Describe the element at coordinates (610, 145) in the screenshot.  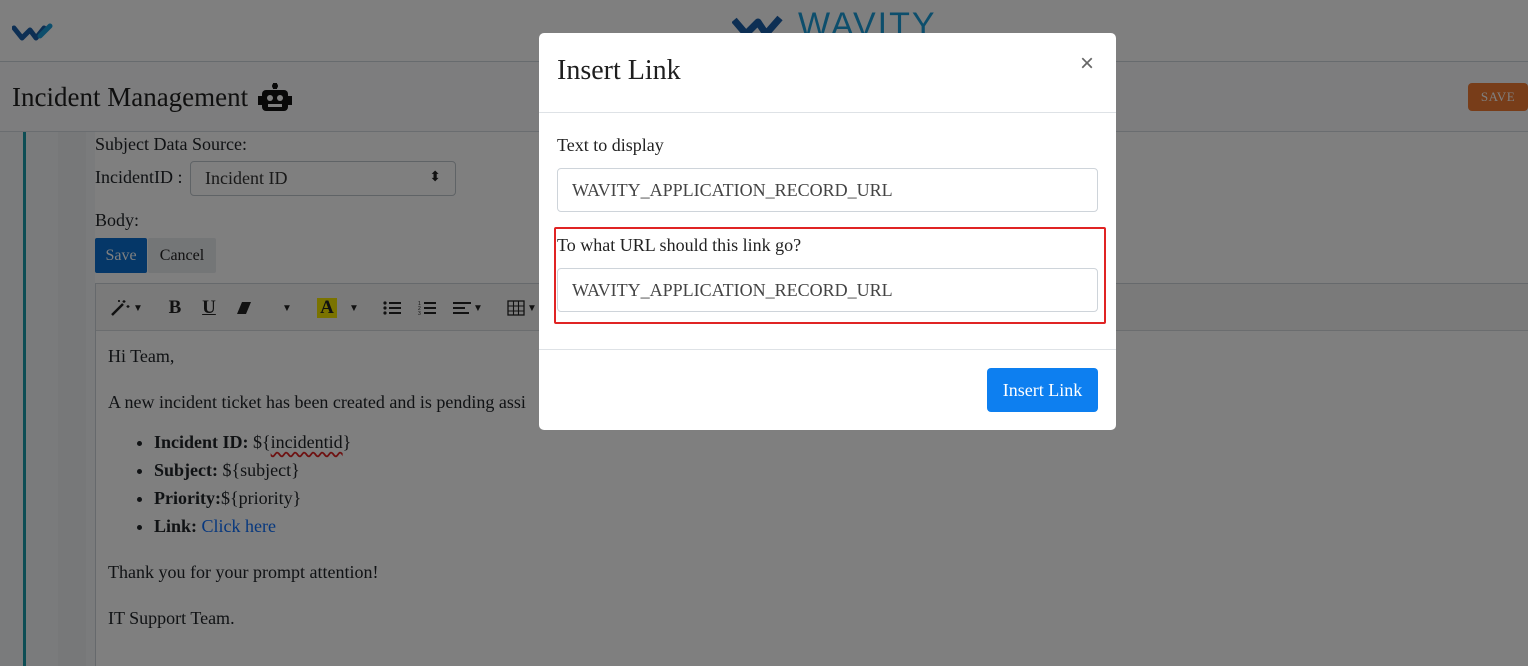
I see `text-to-display-label: Text to display` at that location.